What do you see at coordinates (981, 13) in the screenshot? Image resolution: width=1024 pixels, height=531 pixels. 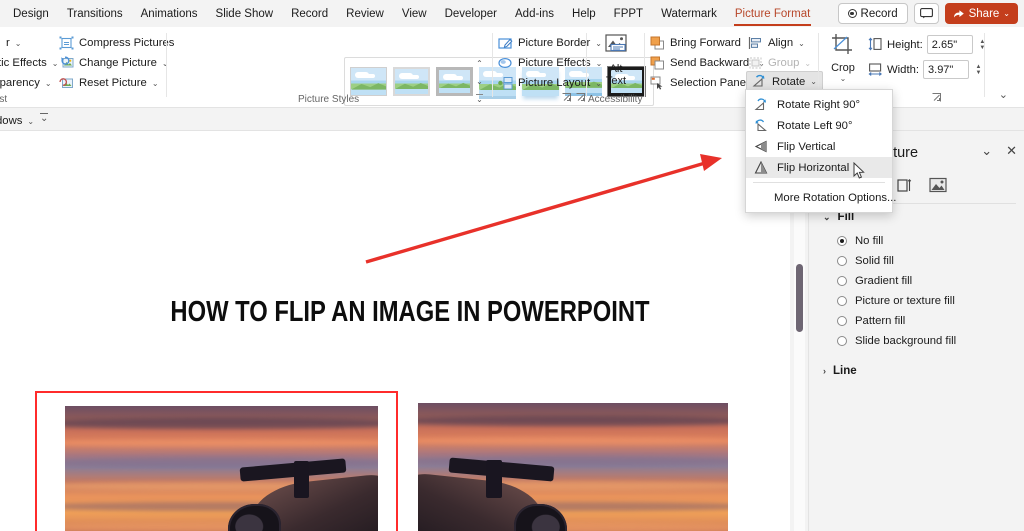 I see `share-button: Share ⌄` at bounding box center [981, 13].